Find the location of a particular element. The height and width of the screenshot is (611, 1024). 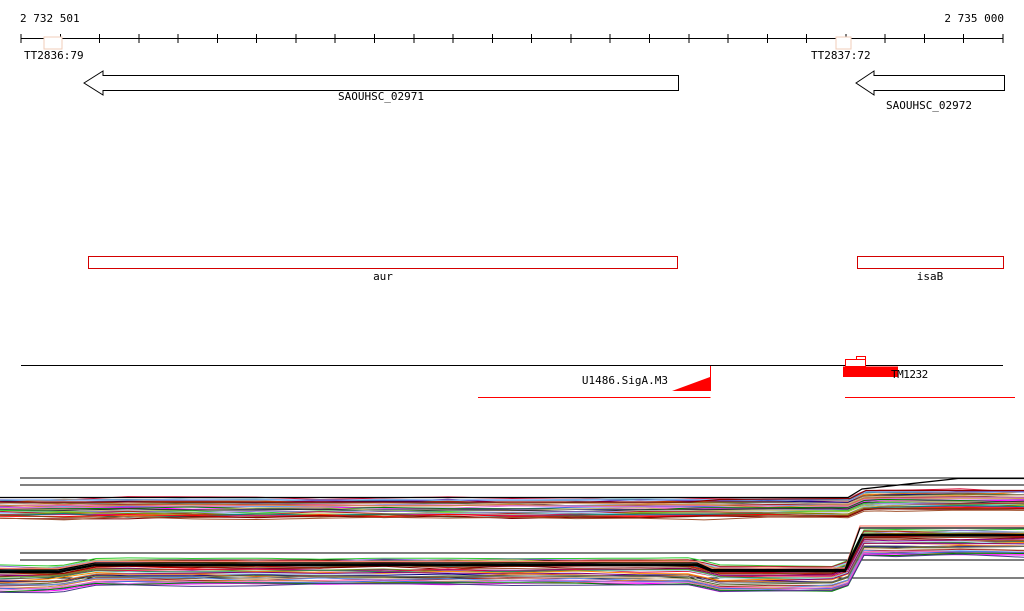

terminator-outline-a is located at coordinates (855, 363).